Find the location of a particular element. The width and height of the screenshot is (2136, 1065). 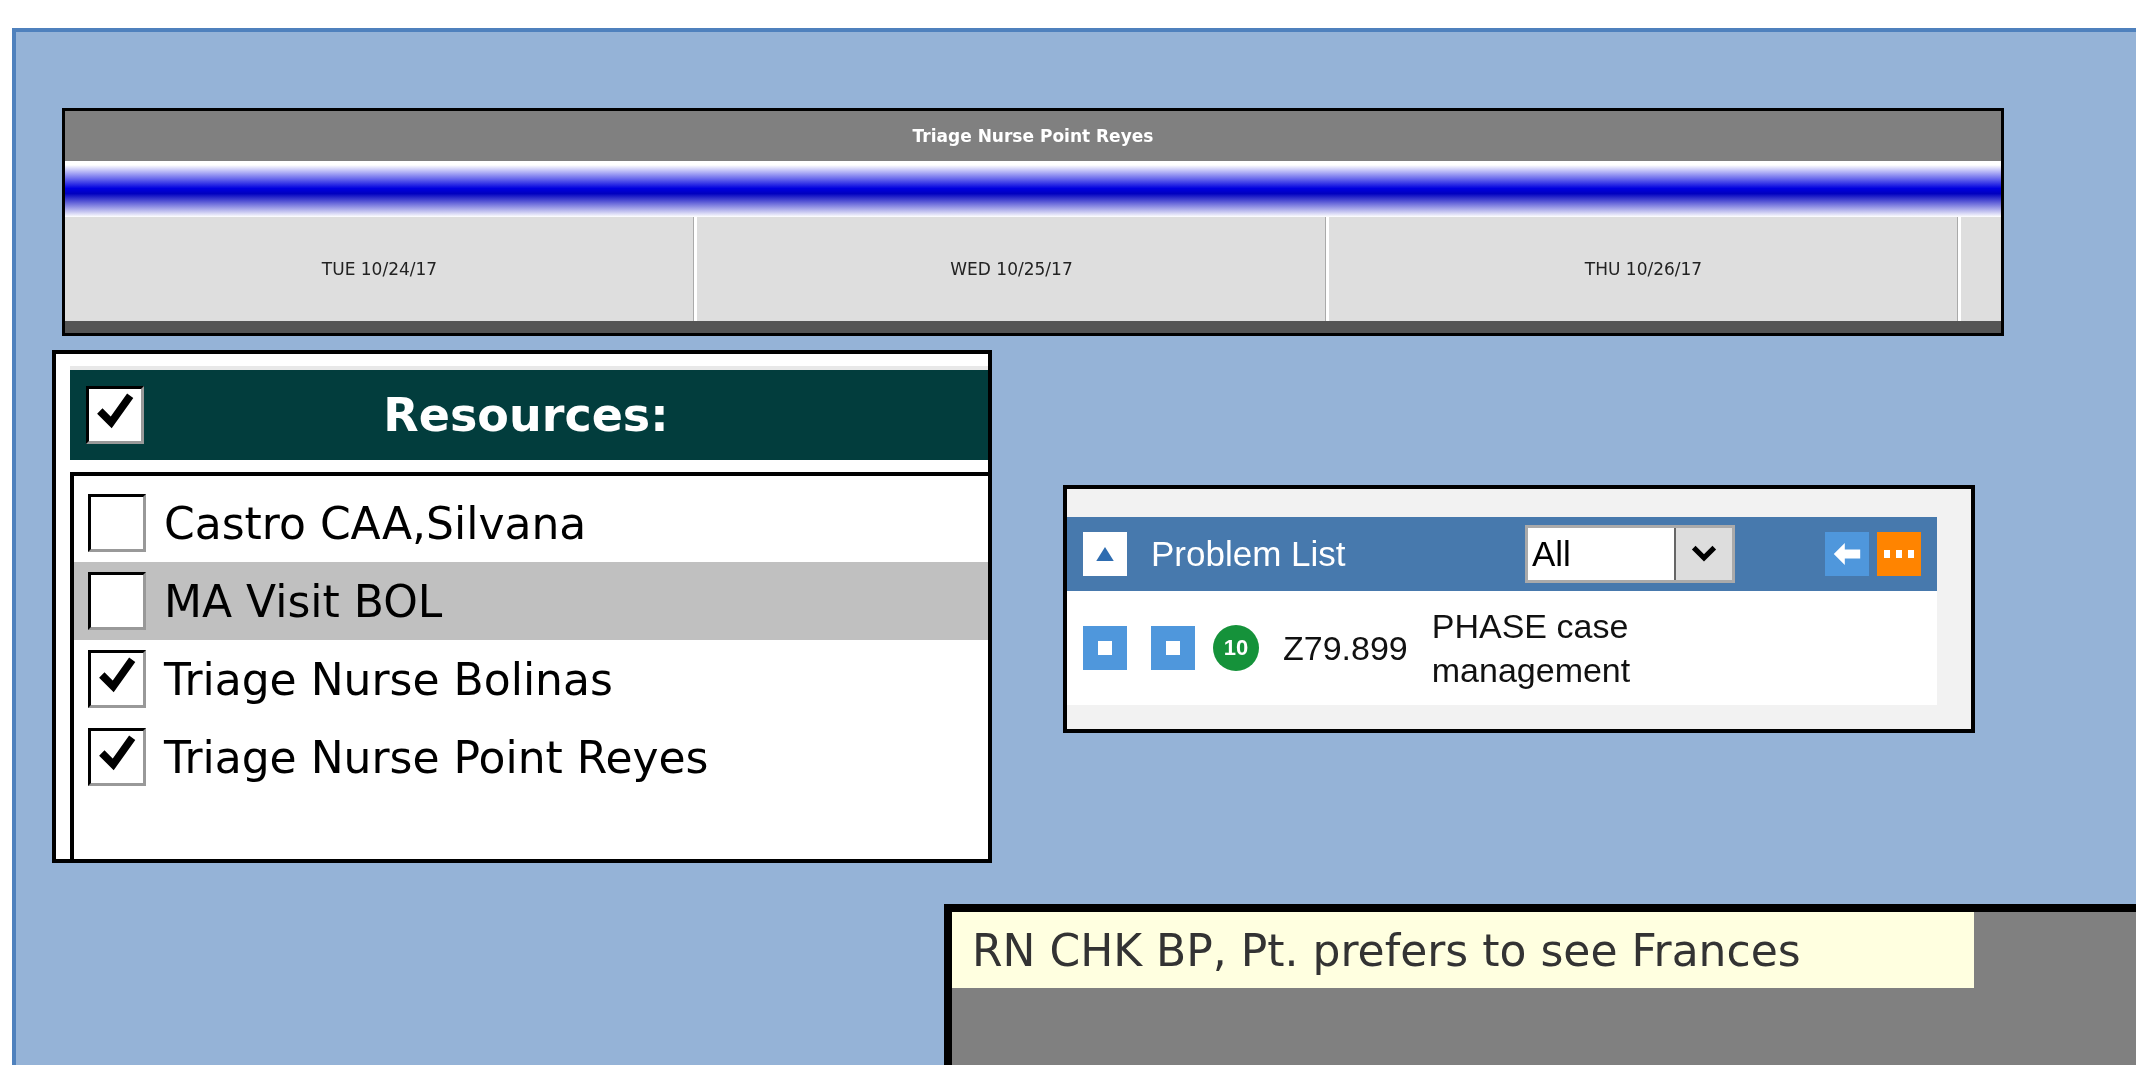

filter-dropdown: All is located at coordinates (1630, 554).